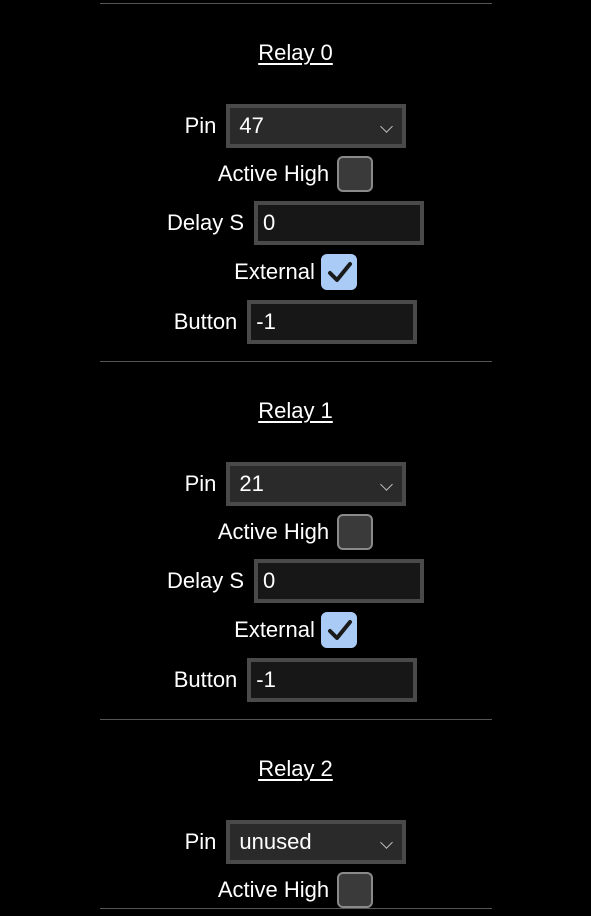 The height and width of the screenshot is (916, 591). Describe the element at coordinates (295, 52) in the screenshot. I see `relay-title: Relay 0` at that location.